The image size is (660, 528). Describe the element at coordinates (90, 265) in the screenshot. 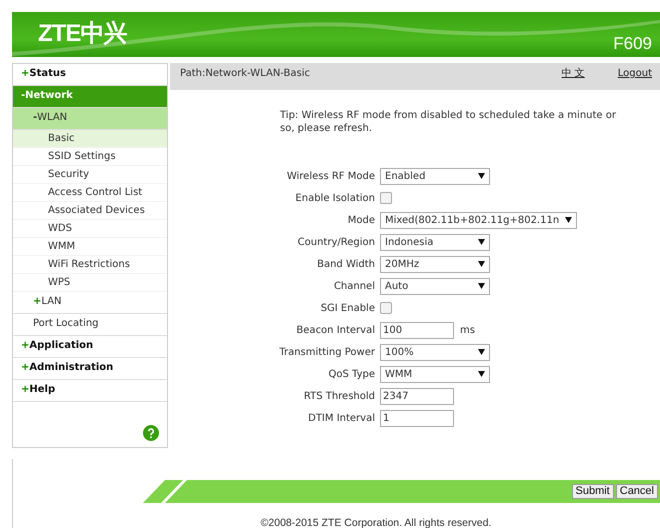

I see `sidebar-item: WiFi Restrictions` at that location.